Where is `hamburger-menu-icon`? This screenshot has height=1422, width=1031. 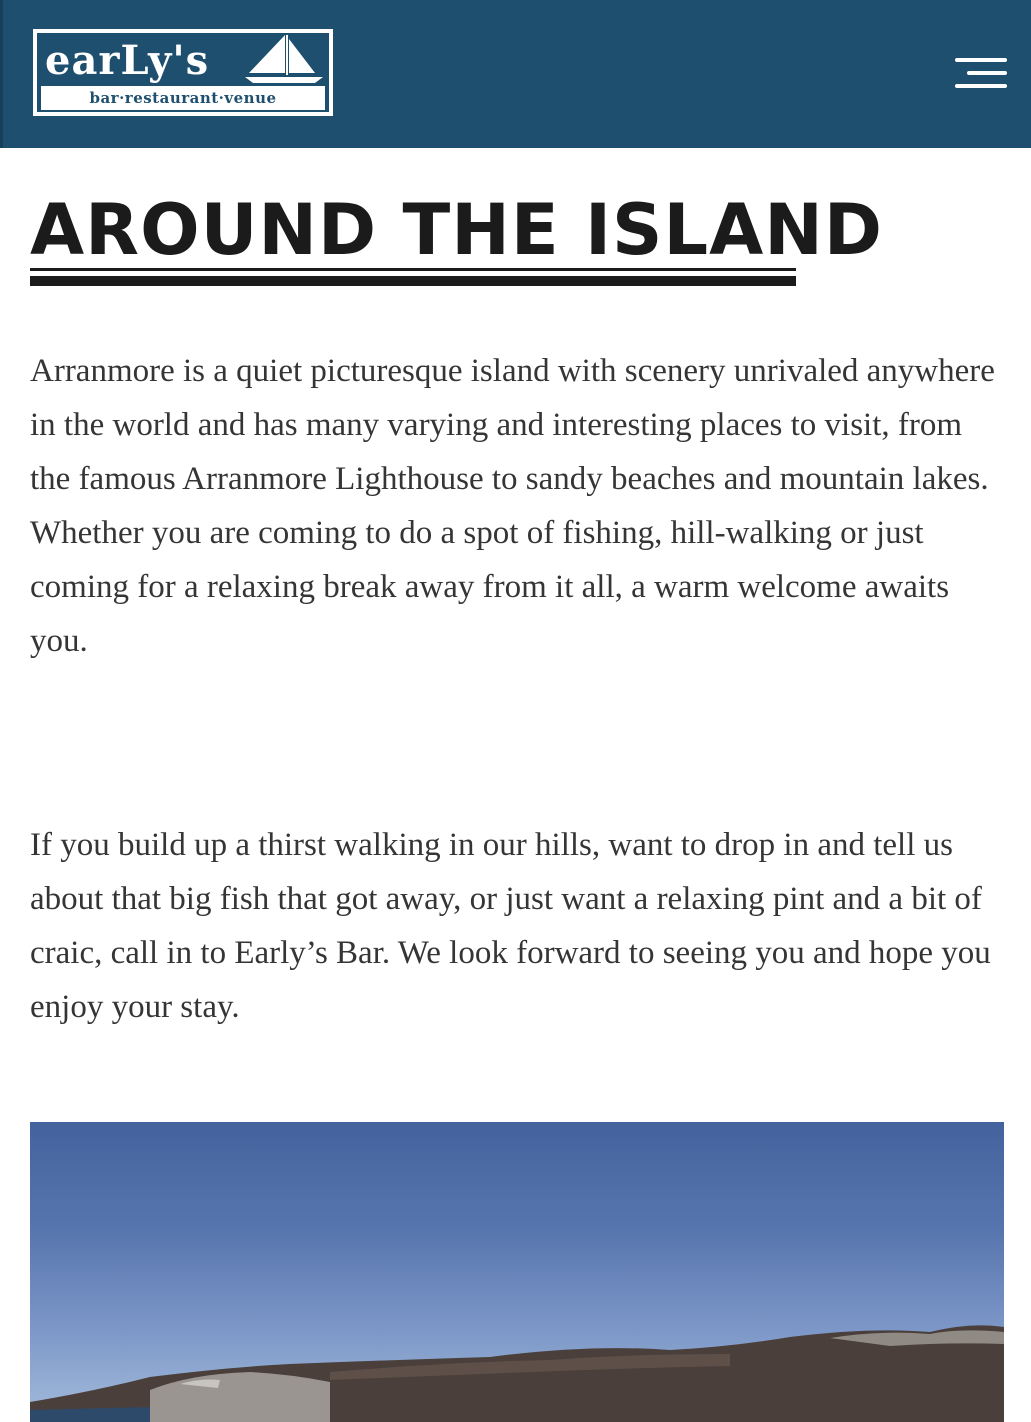
hamburger-menu-icon is located at coordinates (981, 74).